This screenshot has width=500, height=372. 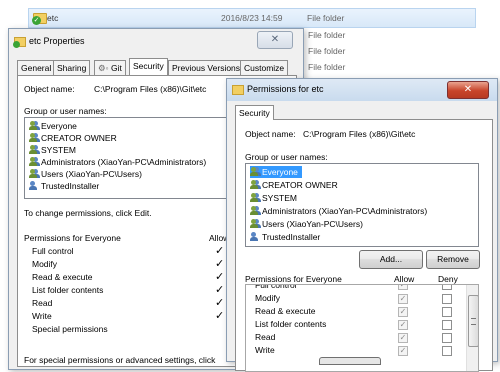 What do you see at coordinates (326, 18) in the screenshot?
I see `explorer-row-type: File folder` at bounding box center [326, 18].